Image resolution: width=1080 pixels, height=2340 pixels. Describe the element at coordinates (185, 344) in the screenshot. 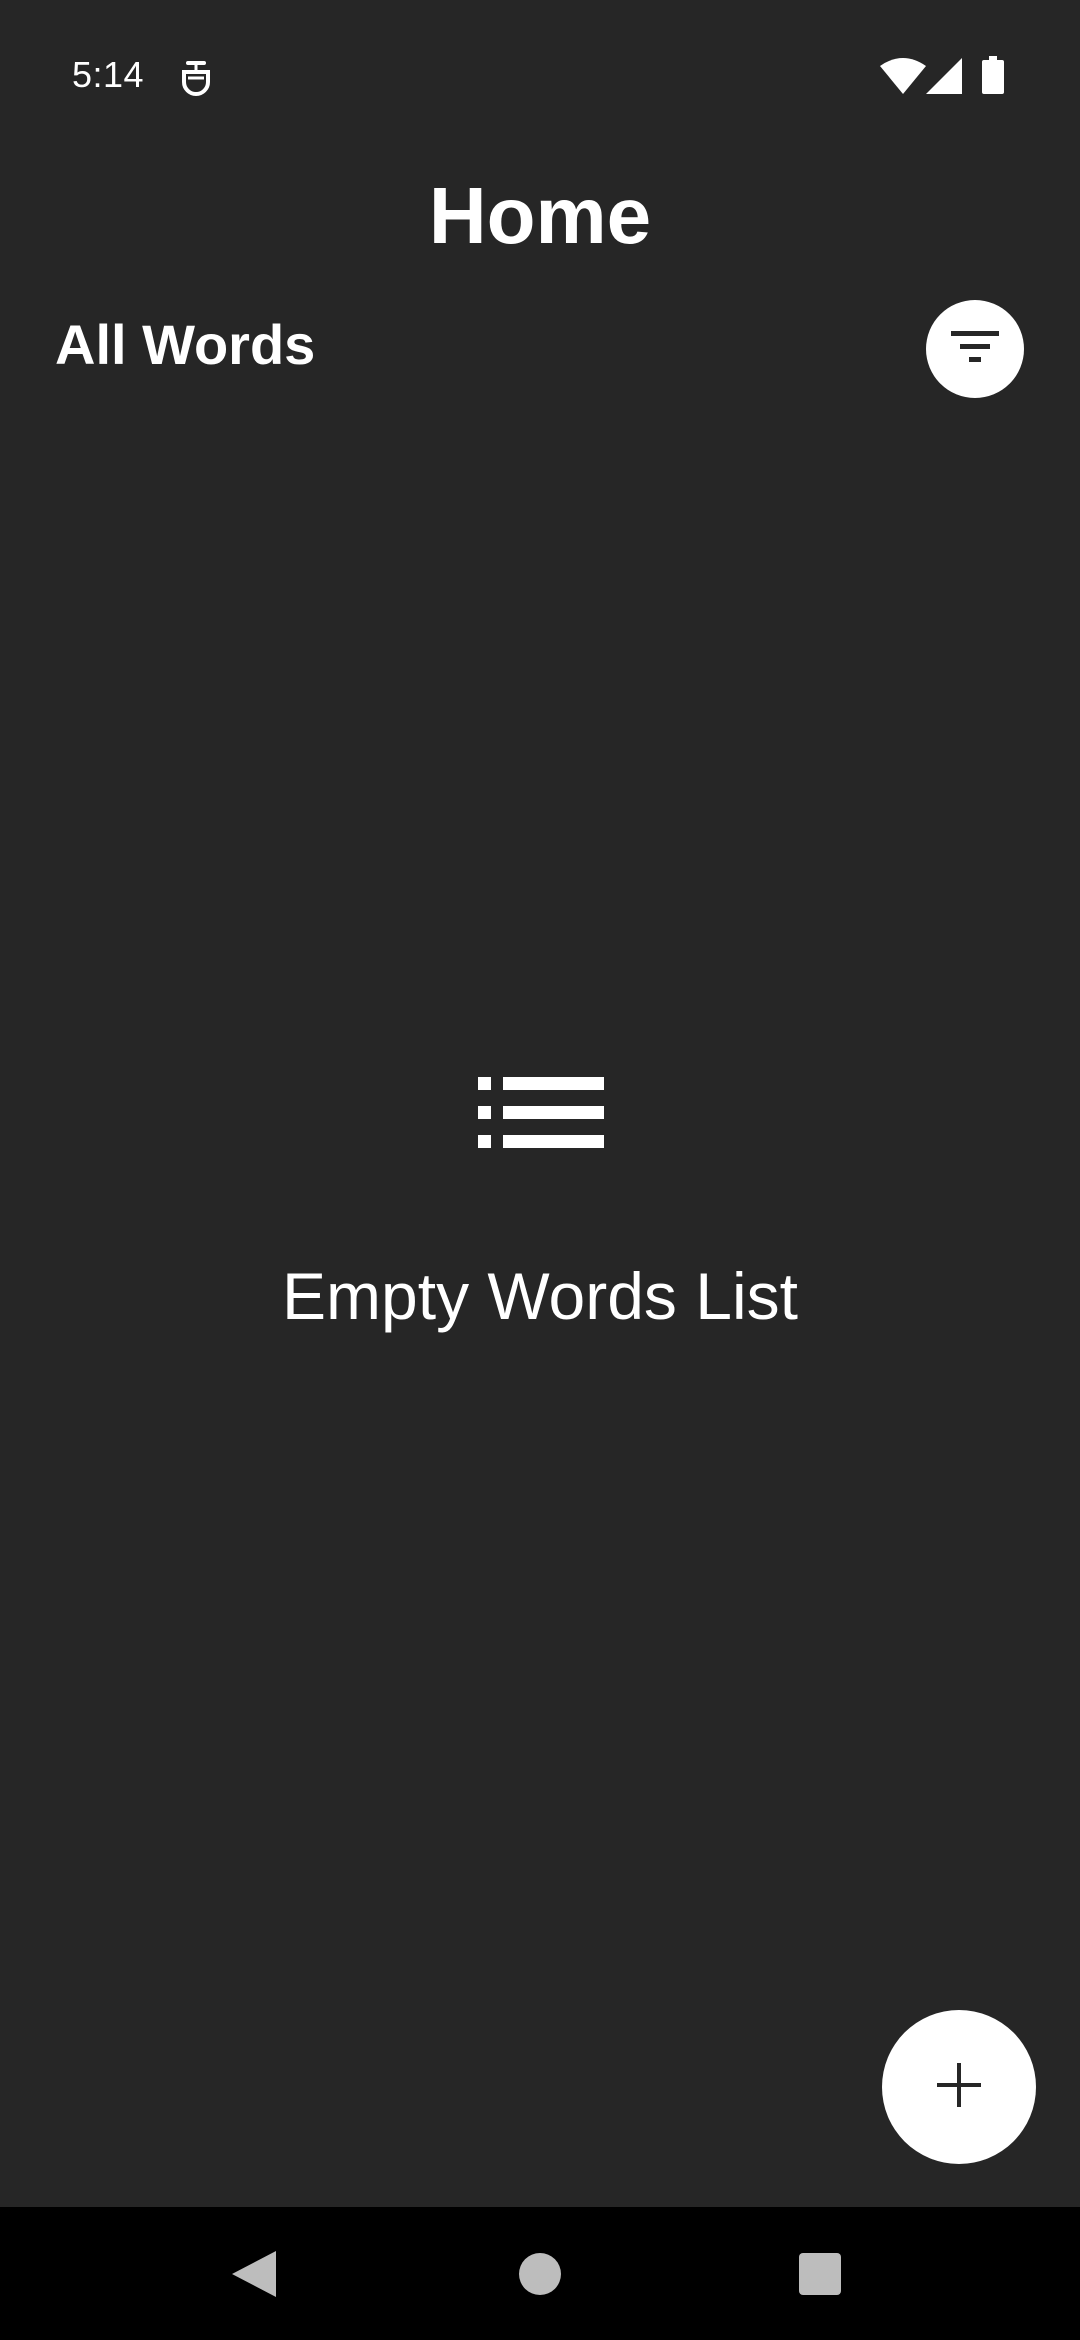

I see `section-title-all-words: All Words` at that location.